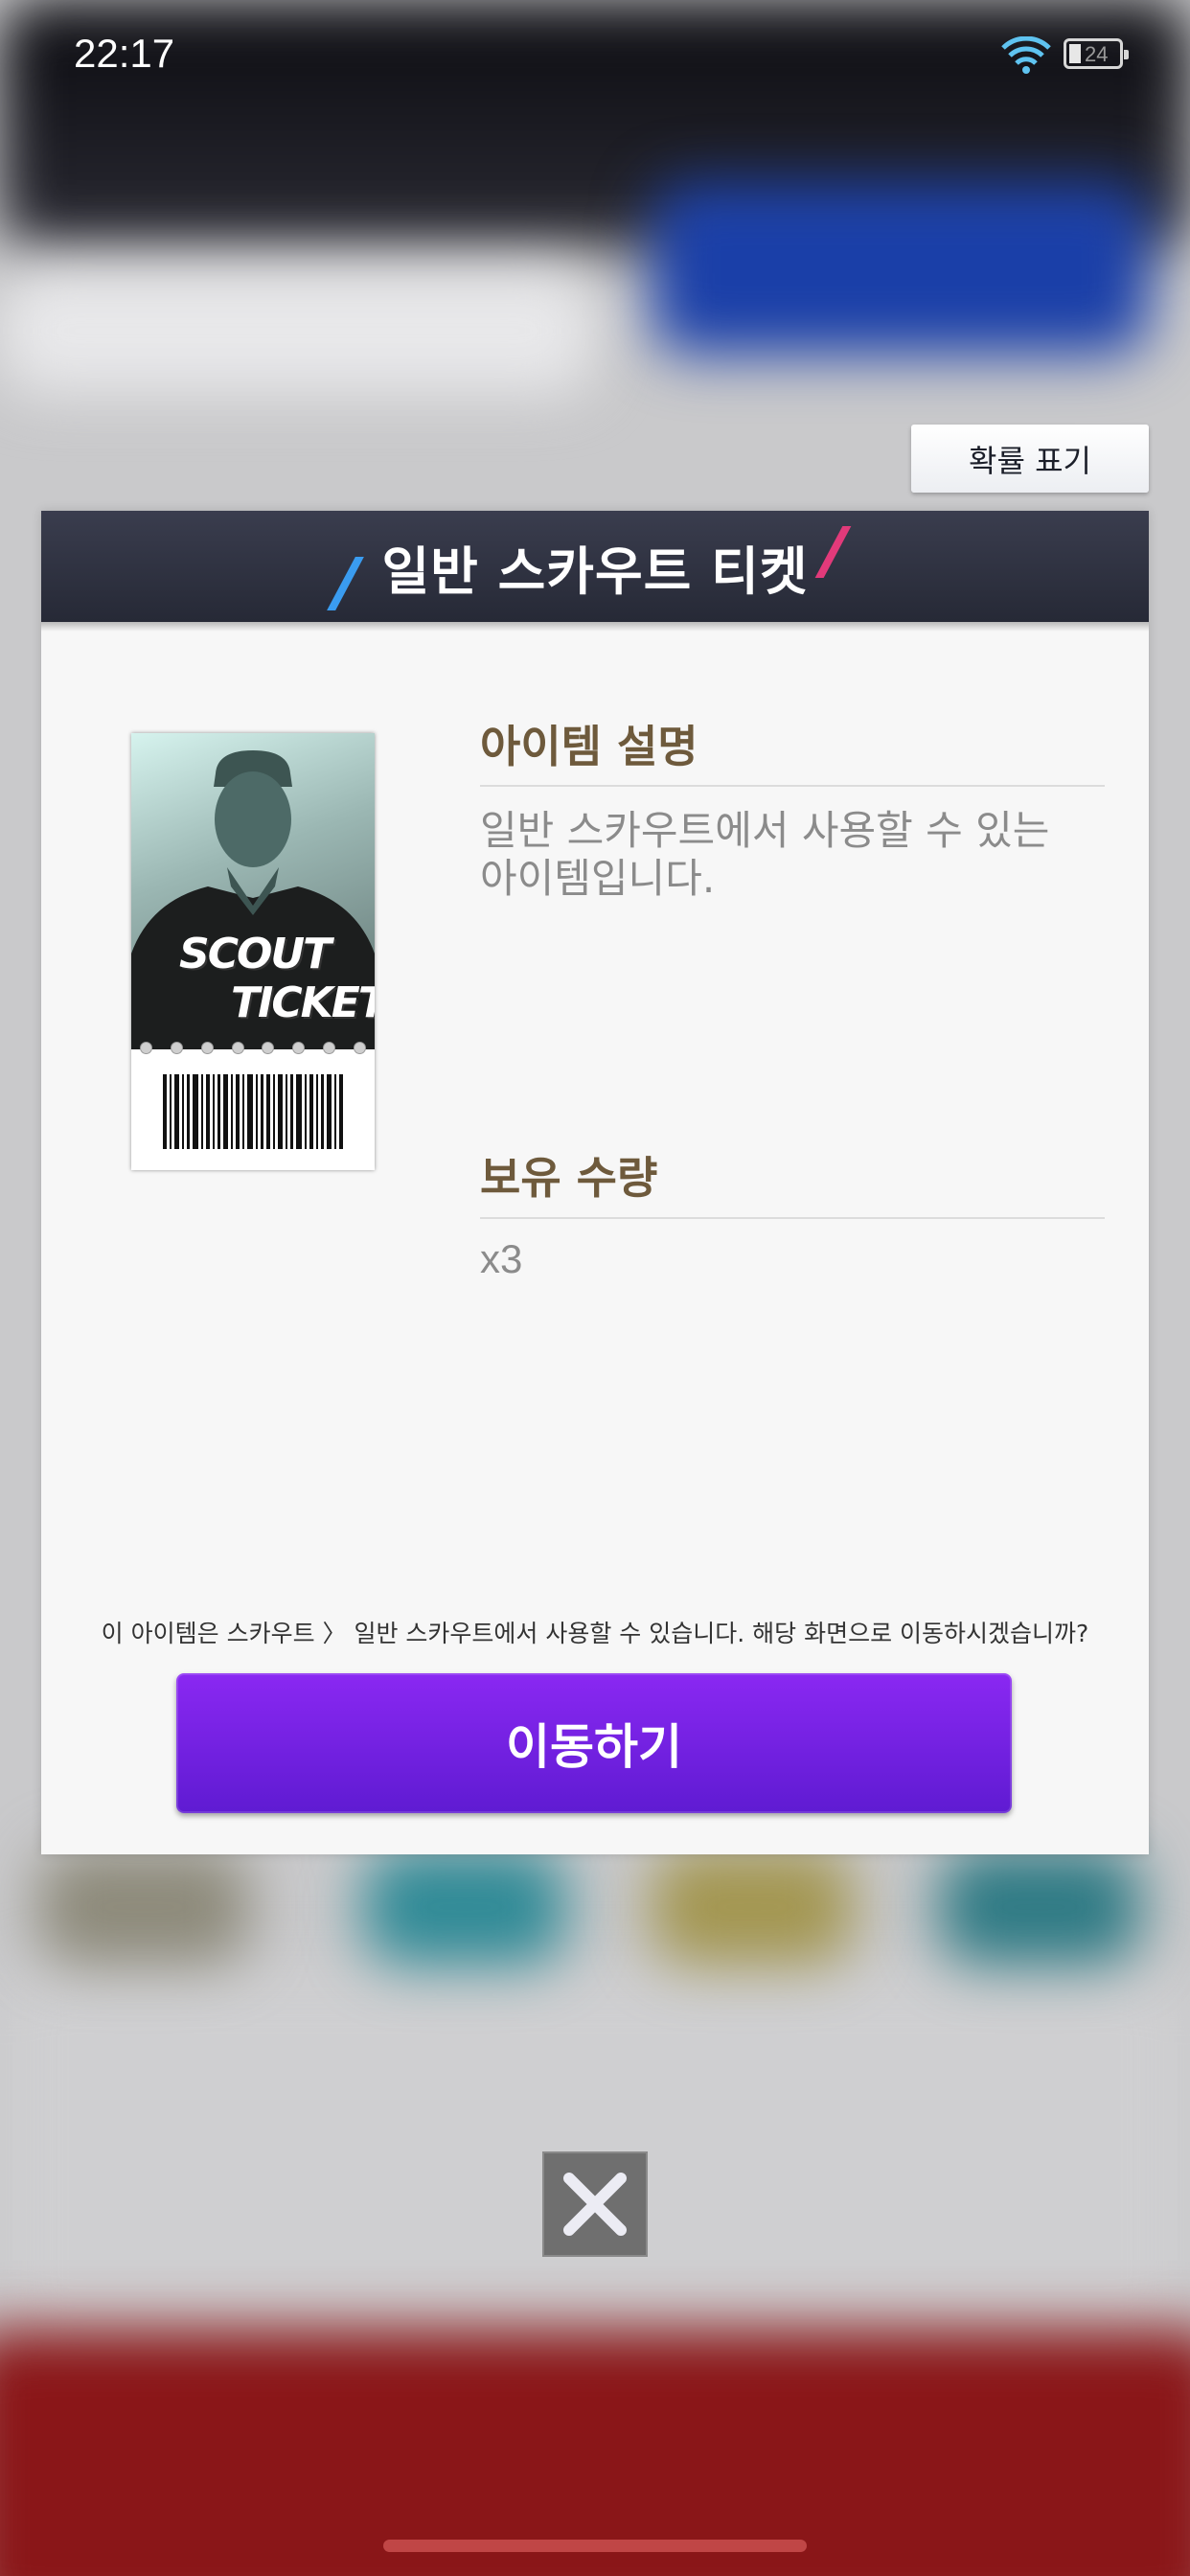  Describe the element at coordinates (1026, 55) in the screenshot. I see `wifi-icon` at that location.